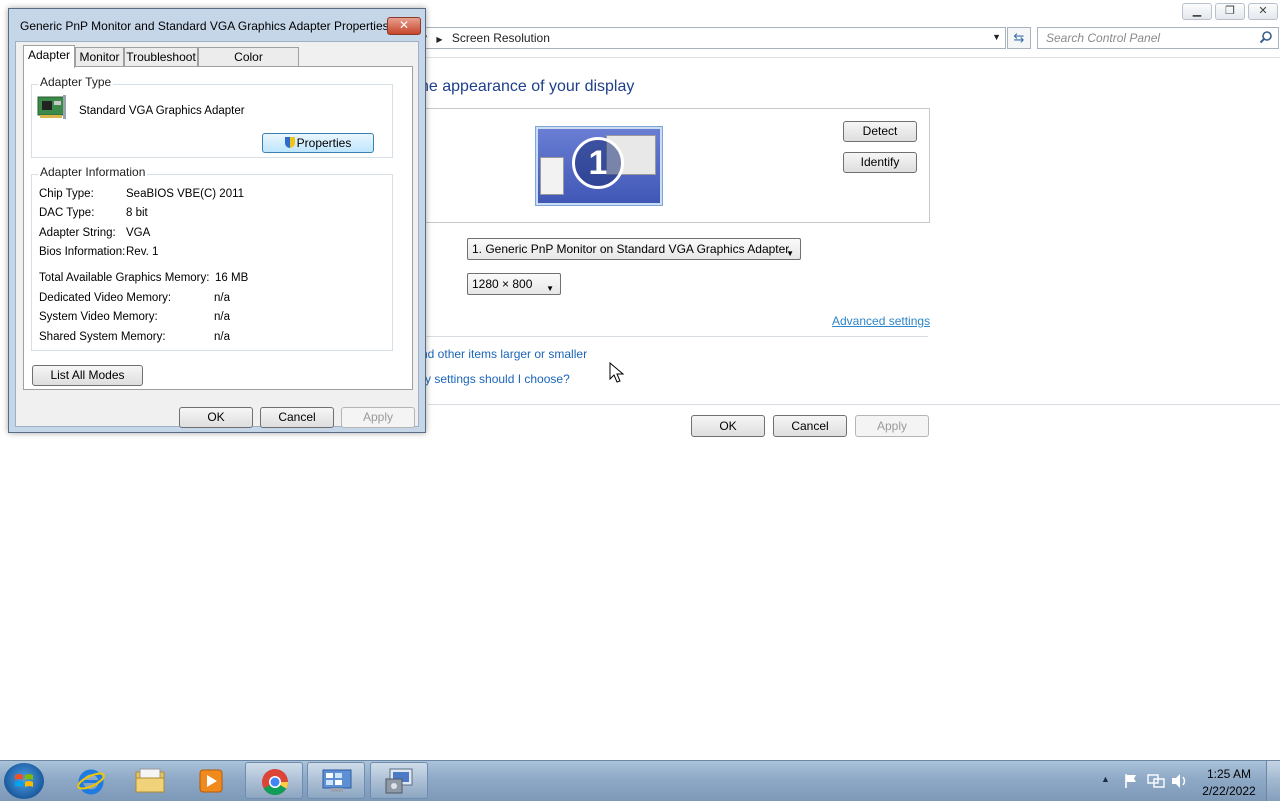  Describe the element at coordinates (502, 284) in the screenshot. I see `resolution-select-value: 1280 × 800` at that location.